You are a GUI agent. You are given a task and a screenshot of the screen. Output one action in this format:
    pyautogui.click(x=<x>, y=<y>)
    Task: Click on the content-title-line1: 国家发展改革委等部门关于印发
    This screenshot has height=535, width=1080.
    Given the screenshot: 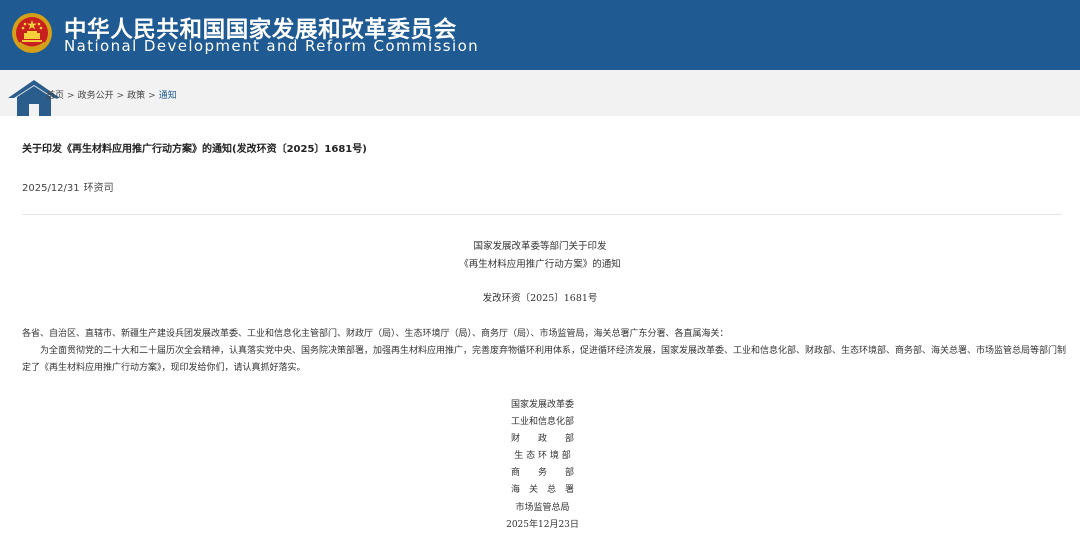 What is the action you would take?
    pyautogui.click(x=540, y=246)
    